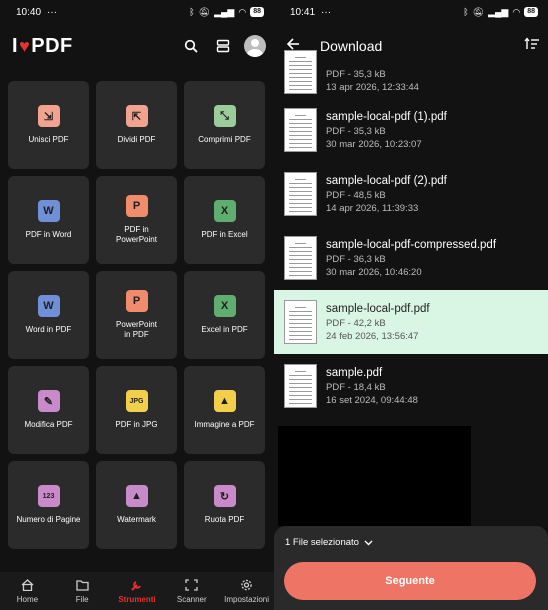 The height and width of the screenshot is (610, 548). What do you see at coordinates (356, 259) in the screenshot?
I see `file-size: PDF - 36,3 kB` at bounding box center [356, 259].